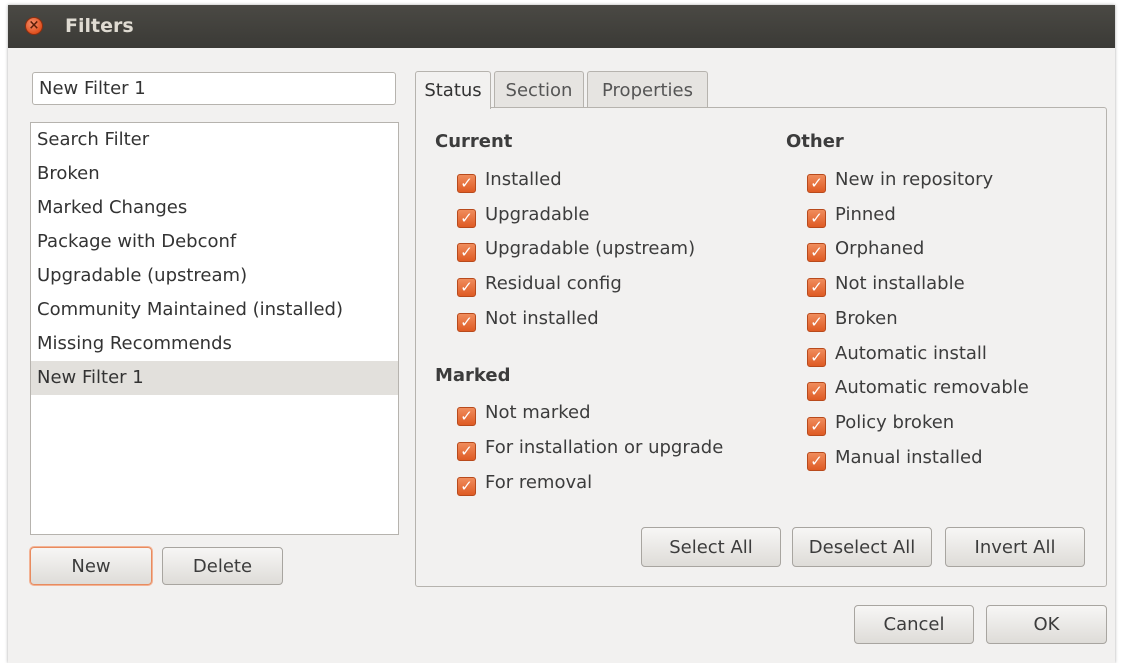 The image size is (1123, 663). What do you see at coordinates (880, 423) in the screenshot?
I see `checkbox-policy-broken: ✓ Policy broken` at bounding box center [880, 423].